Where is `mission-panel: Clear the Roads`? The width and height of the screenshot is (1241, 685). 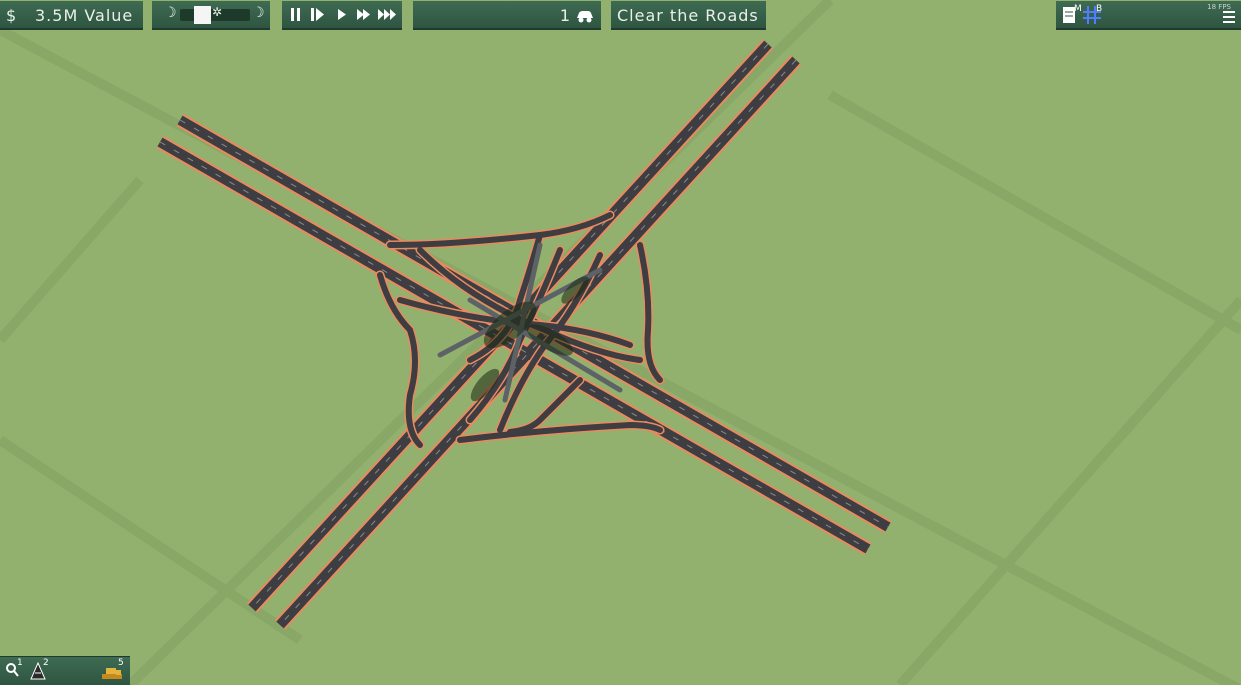 mission-panel: Clear the Roads is located at coordinates (688, 15).